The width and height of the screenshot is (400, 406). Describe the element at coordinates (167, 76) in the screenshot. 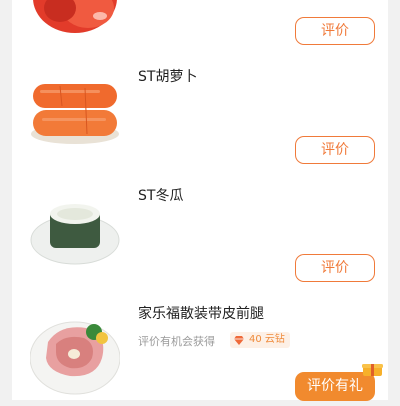

I see `product-name: ST胡萝卜` at that location.